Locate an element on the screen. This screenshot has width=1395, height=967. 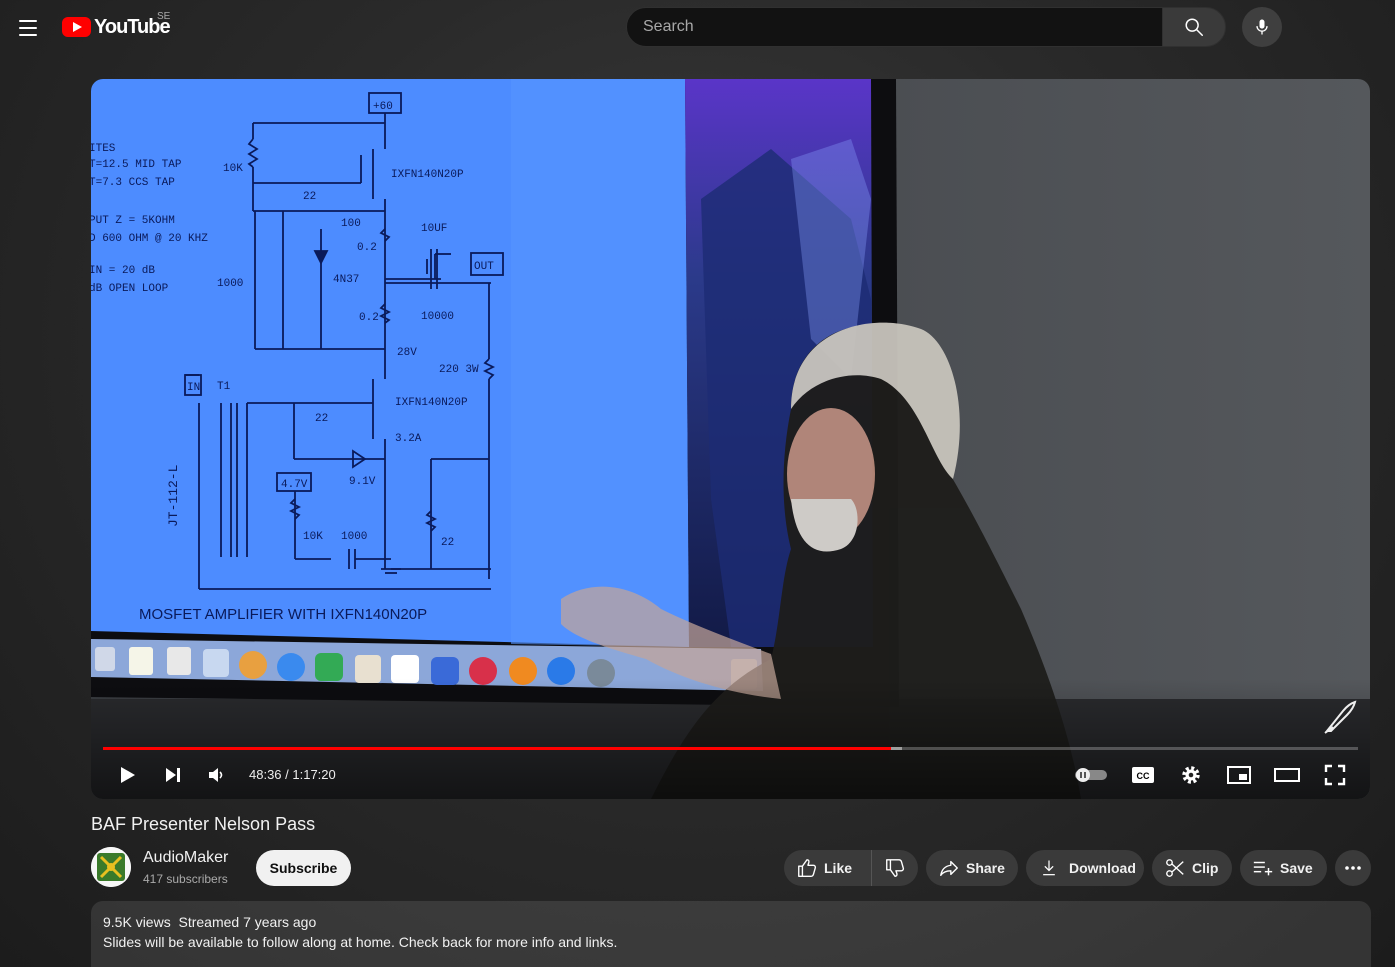
more-actions-button is located at coordinates (1353, 868).